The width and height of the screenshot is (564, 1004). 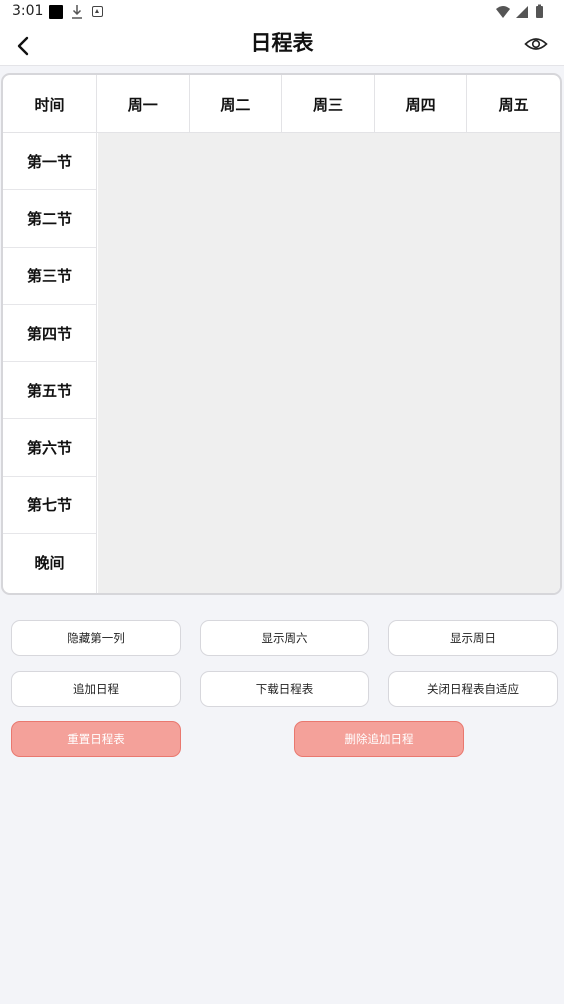 What do you see at coordinates (49, 391) in the screenshot?
I see `period-cell: 第五节` at bounding box center [49, 391].